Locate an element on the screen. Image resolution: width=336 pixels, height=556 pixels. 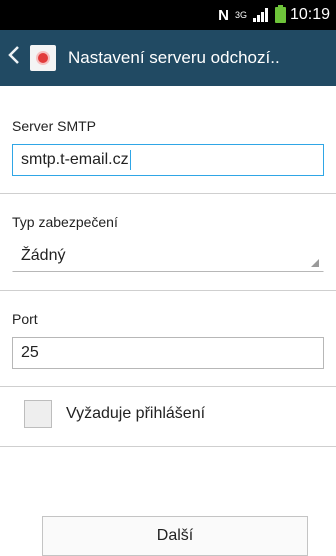
action-bar: Nastavení serveru odchozí.. is located at coordinates (168, 58).